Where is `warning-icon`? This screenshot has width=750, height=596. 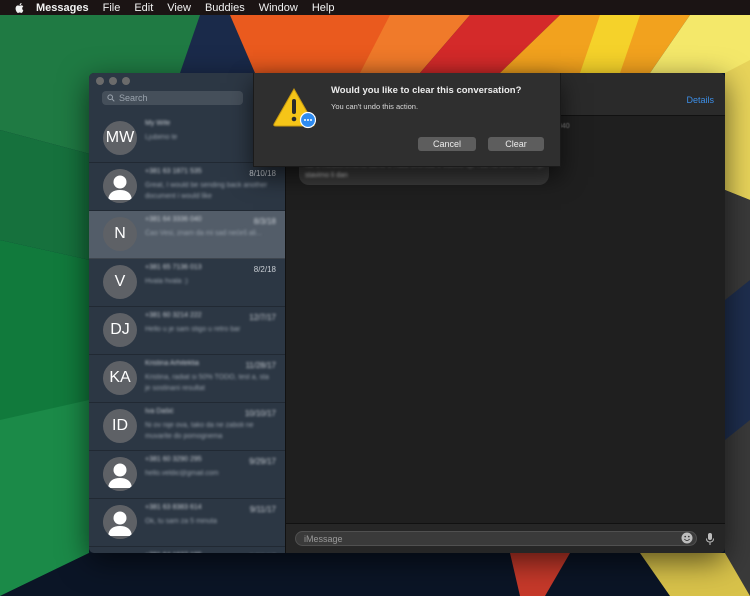 warning-icon is located at coordinates (294, 108).